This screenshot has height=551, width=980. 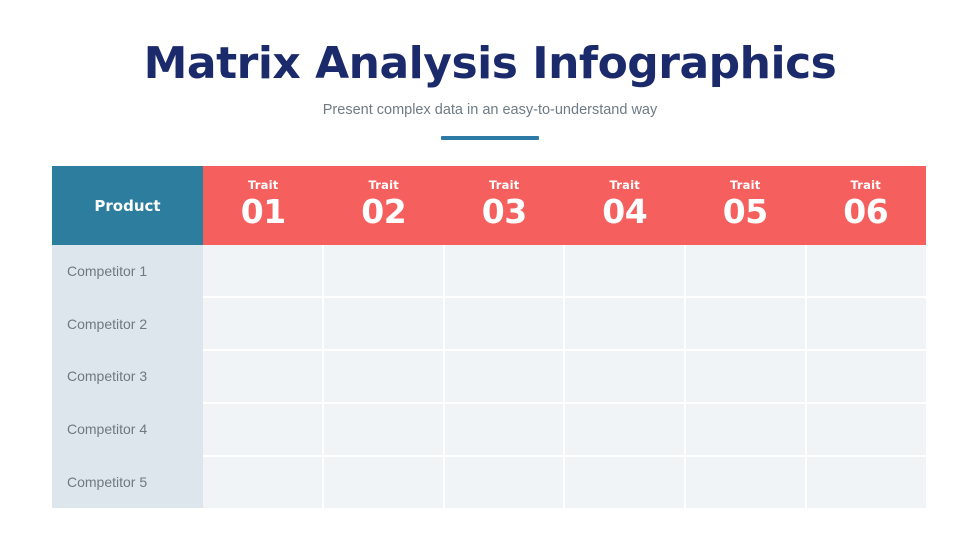 I want to click on trait-number: 01, so click(x=263, y=211).